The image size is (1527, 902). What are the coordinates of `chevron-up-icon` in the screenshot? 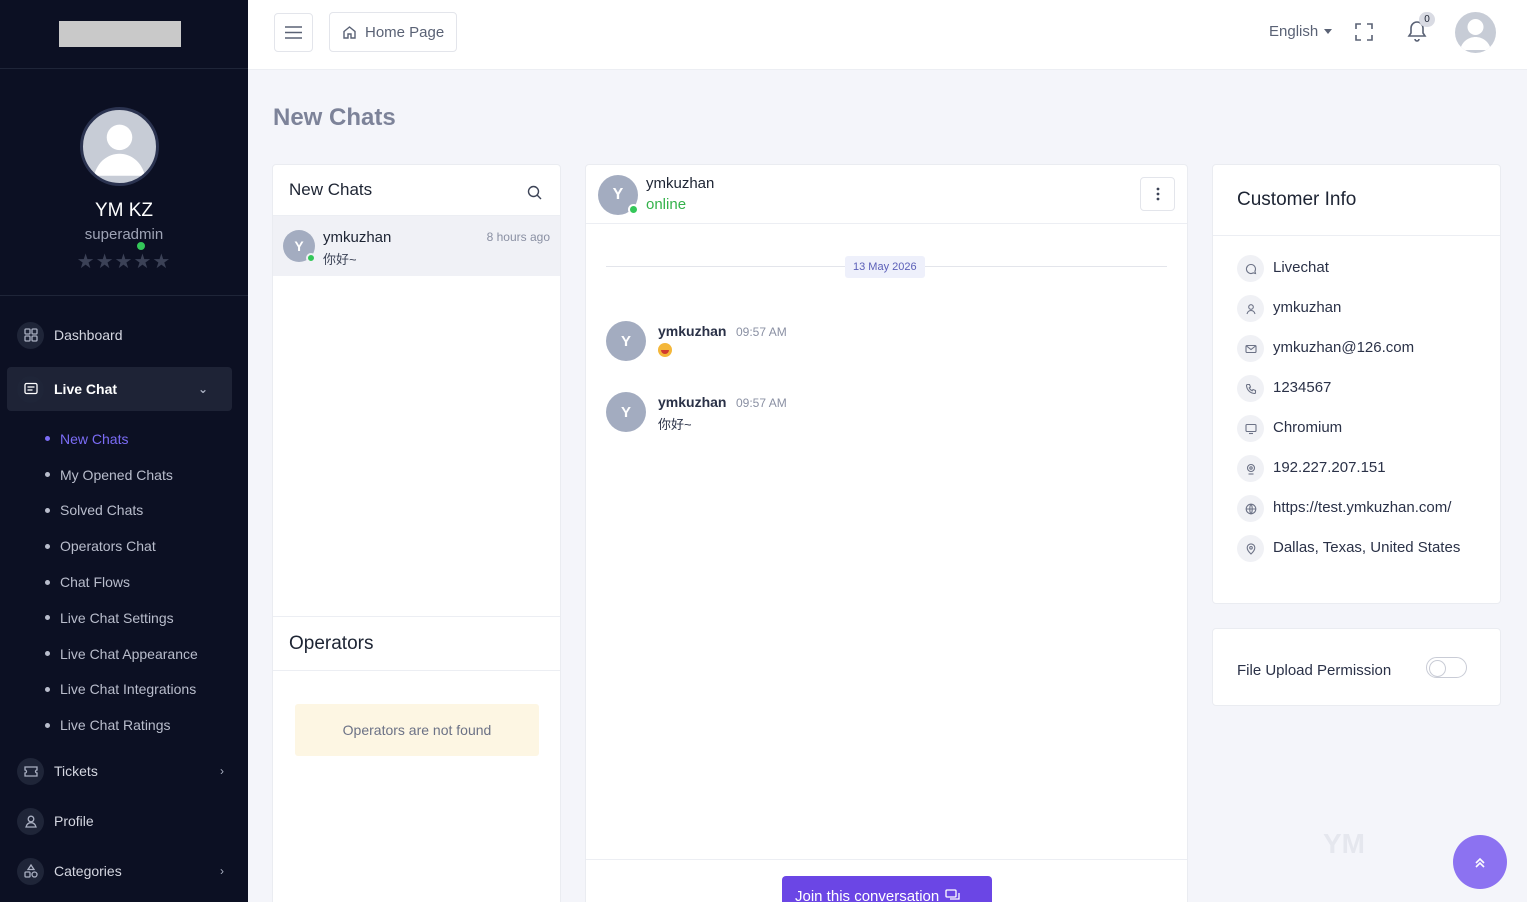 It's located at (1480, 862).